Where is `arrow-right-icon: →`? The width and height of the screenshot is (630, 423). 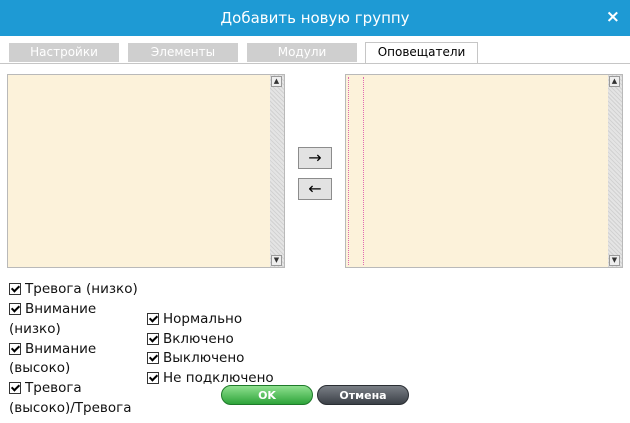
arrow-right-icon: → is located at coordinates (315, 157).